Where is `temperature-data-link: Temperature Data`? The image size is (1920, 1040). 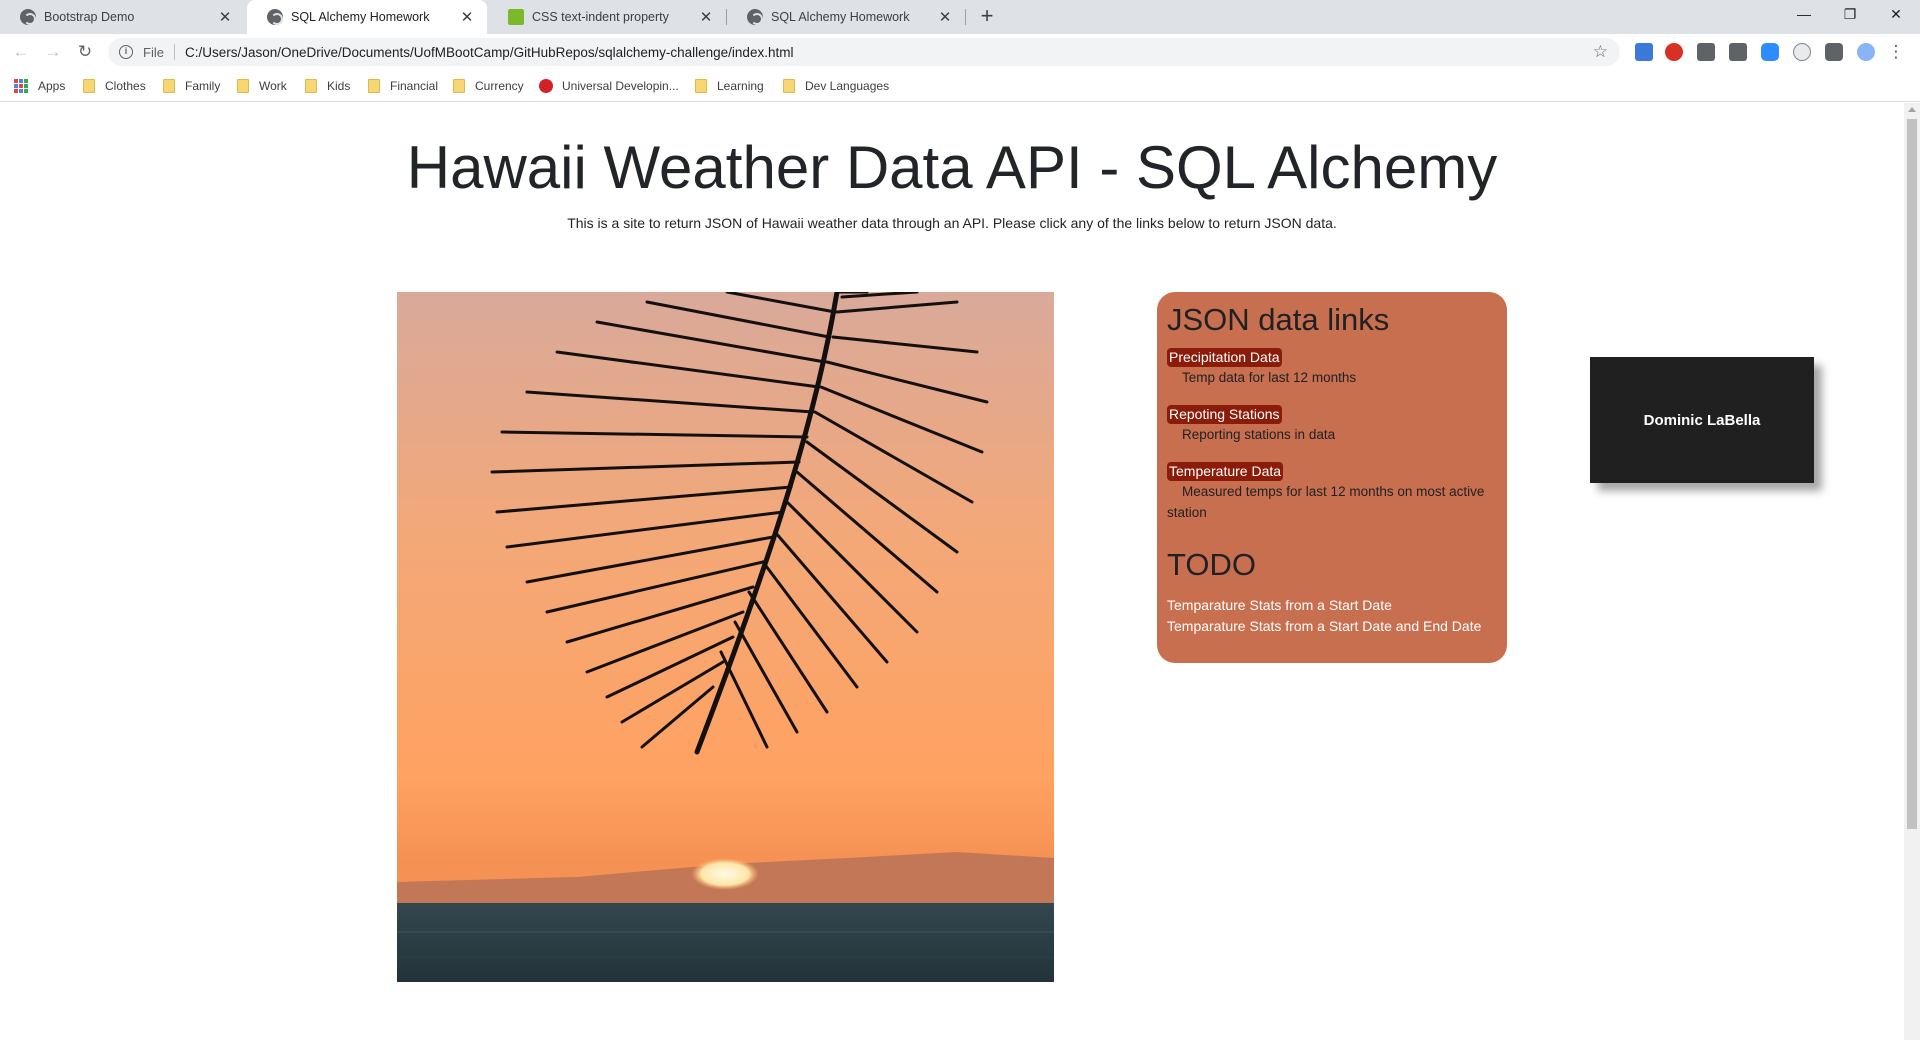 temperature-data-link: Temperature Data is located at coordinates (1225, 471).